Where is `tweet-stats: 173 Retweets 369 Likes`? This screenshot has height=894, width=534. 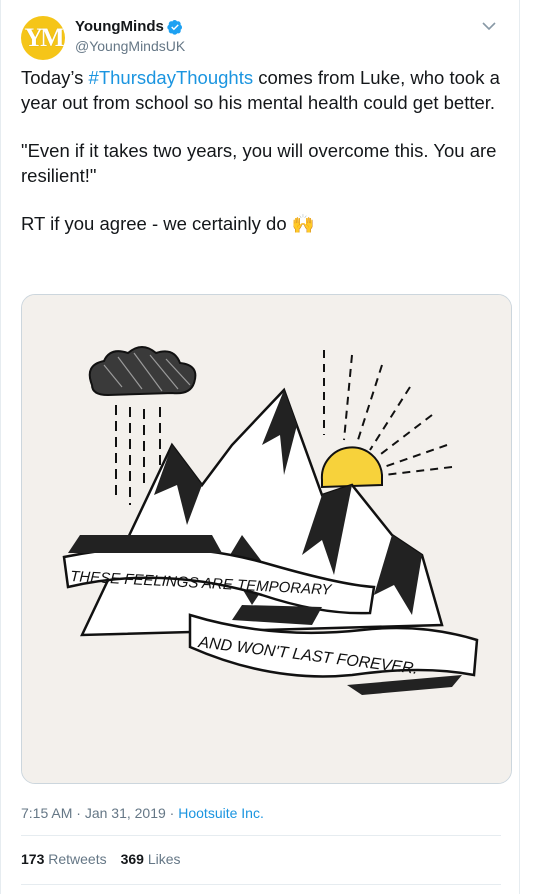
tweet-stats: 173 Retweets 369 Likes is located at coordinates (101, 859).